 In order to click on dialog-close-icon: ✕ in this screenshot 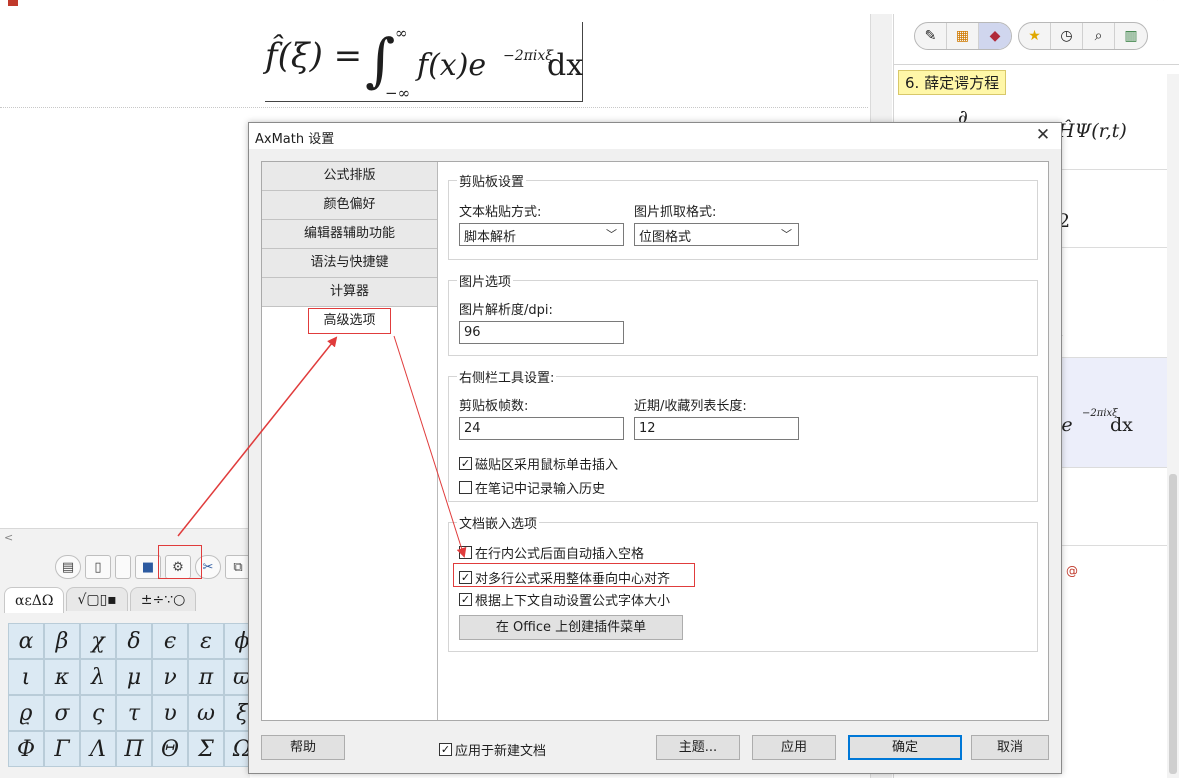, I will do `click(1043, 136)`.